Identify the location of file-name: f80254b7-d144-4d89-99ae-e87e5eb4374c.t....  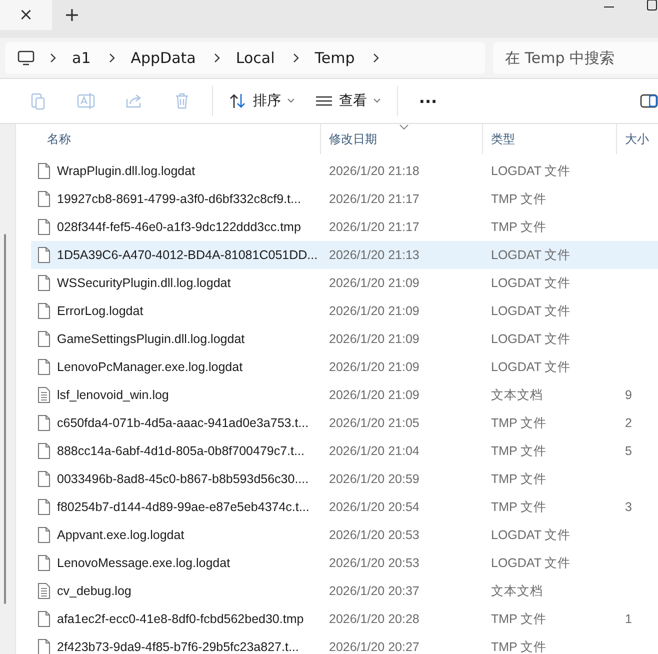
(183, 507).